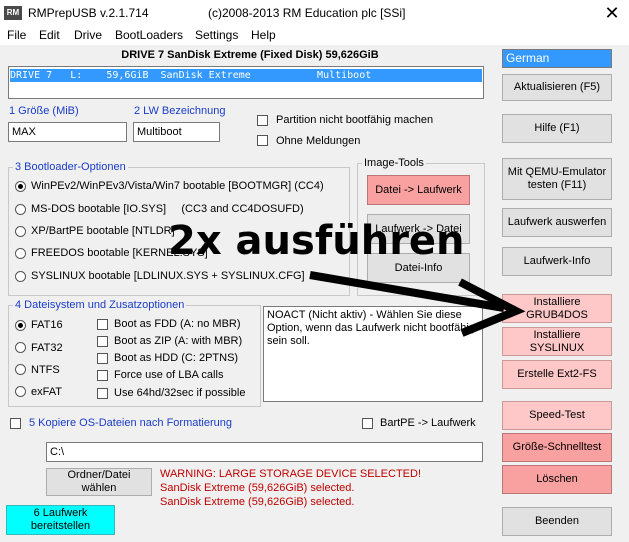 The width and height of the screenshot is (629, 542). What do you see at coordinates (20, 253) in the screenshot?
I see `radio-freedos` at bounding box center [20, 253].